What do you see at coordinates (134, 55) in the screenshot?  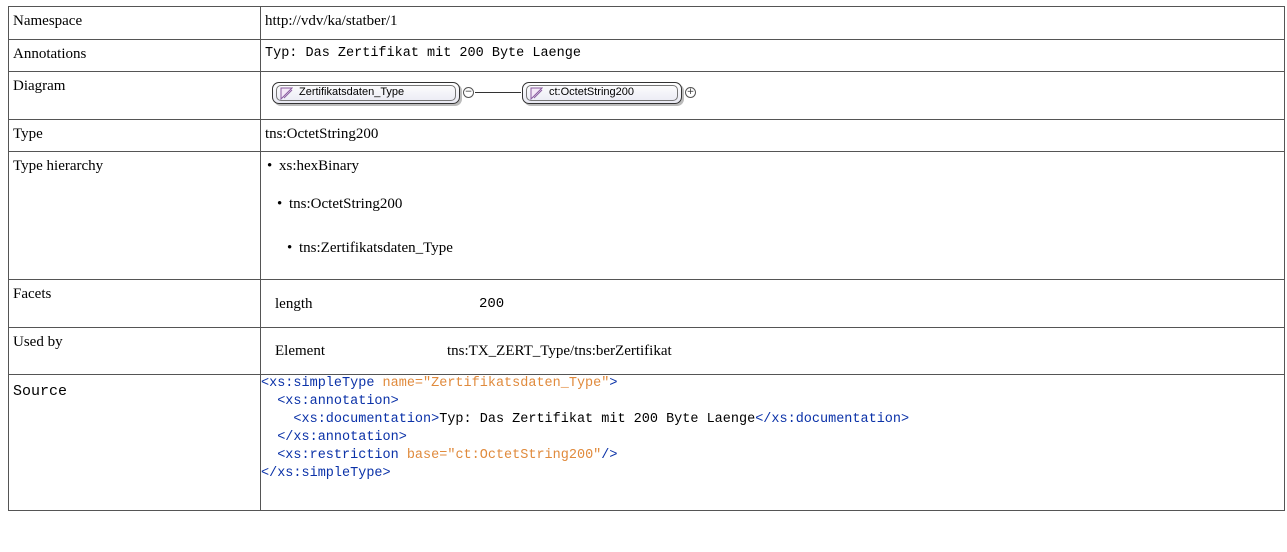 I see `annotations-label: Annotations` at bounding box center [134, 55].